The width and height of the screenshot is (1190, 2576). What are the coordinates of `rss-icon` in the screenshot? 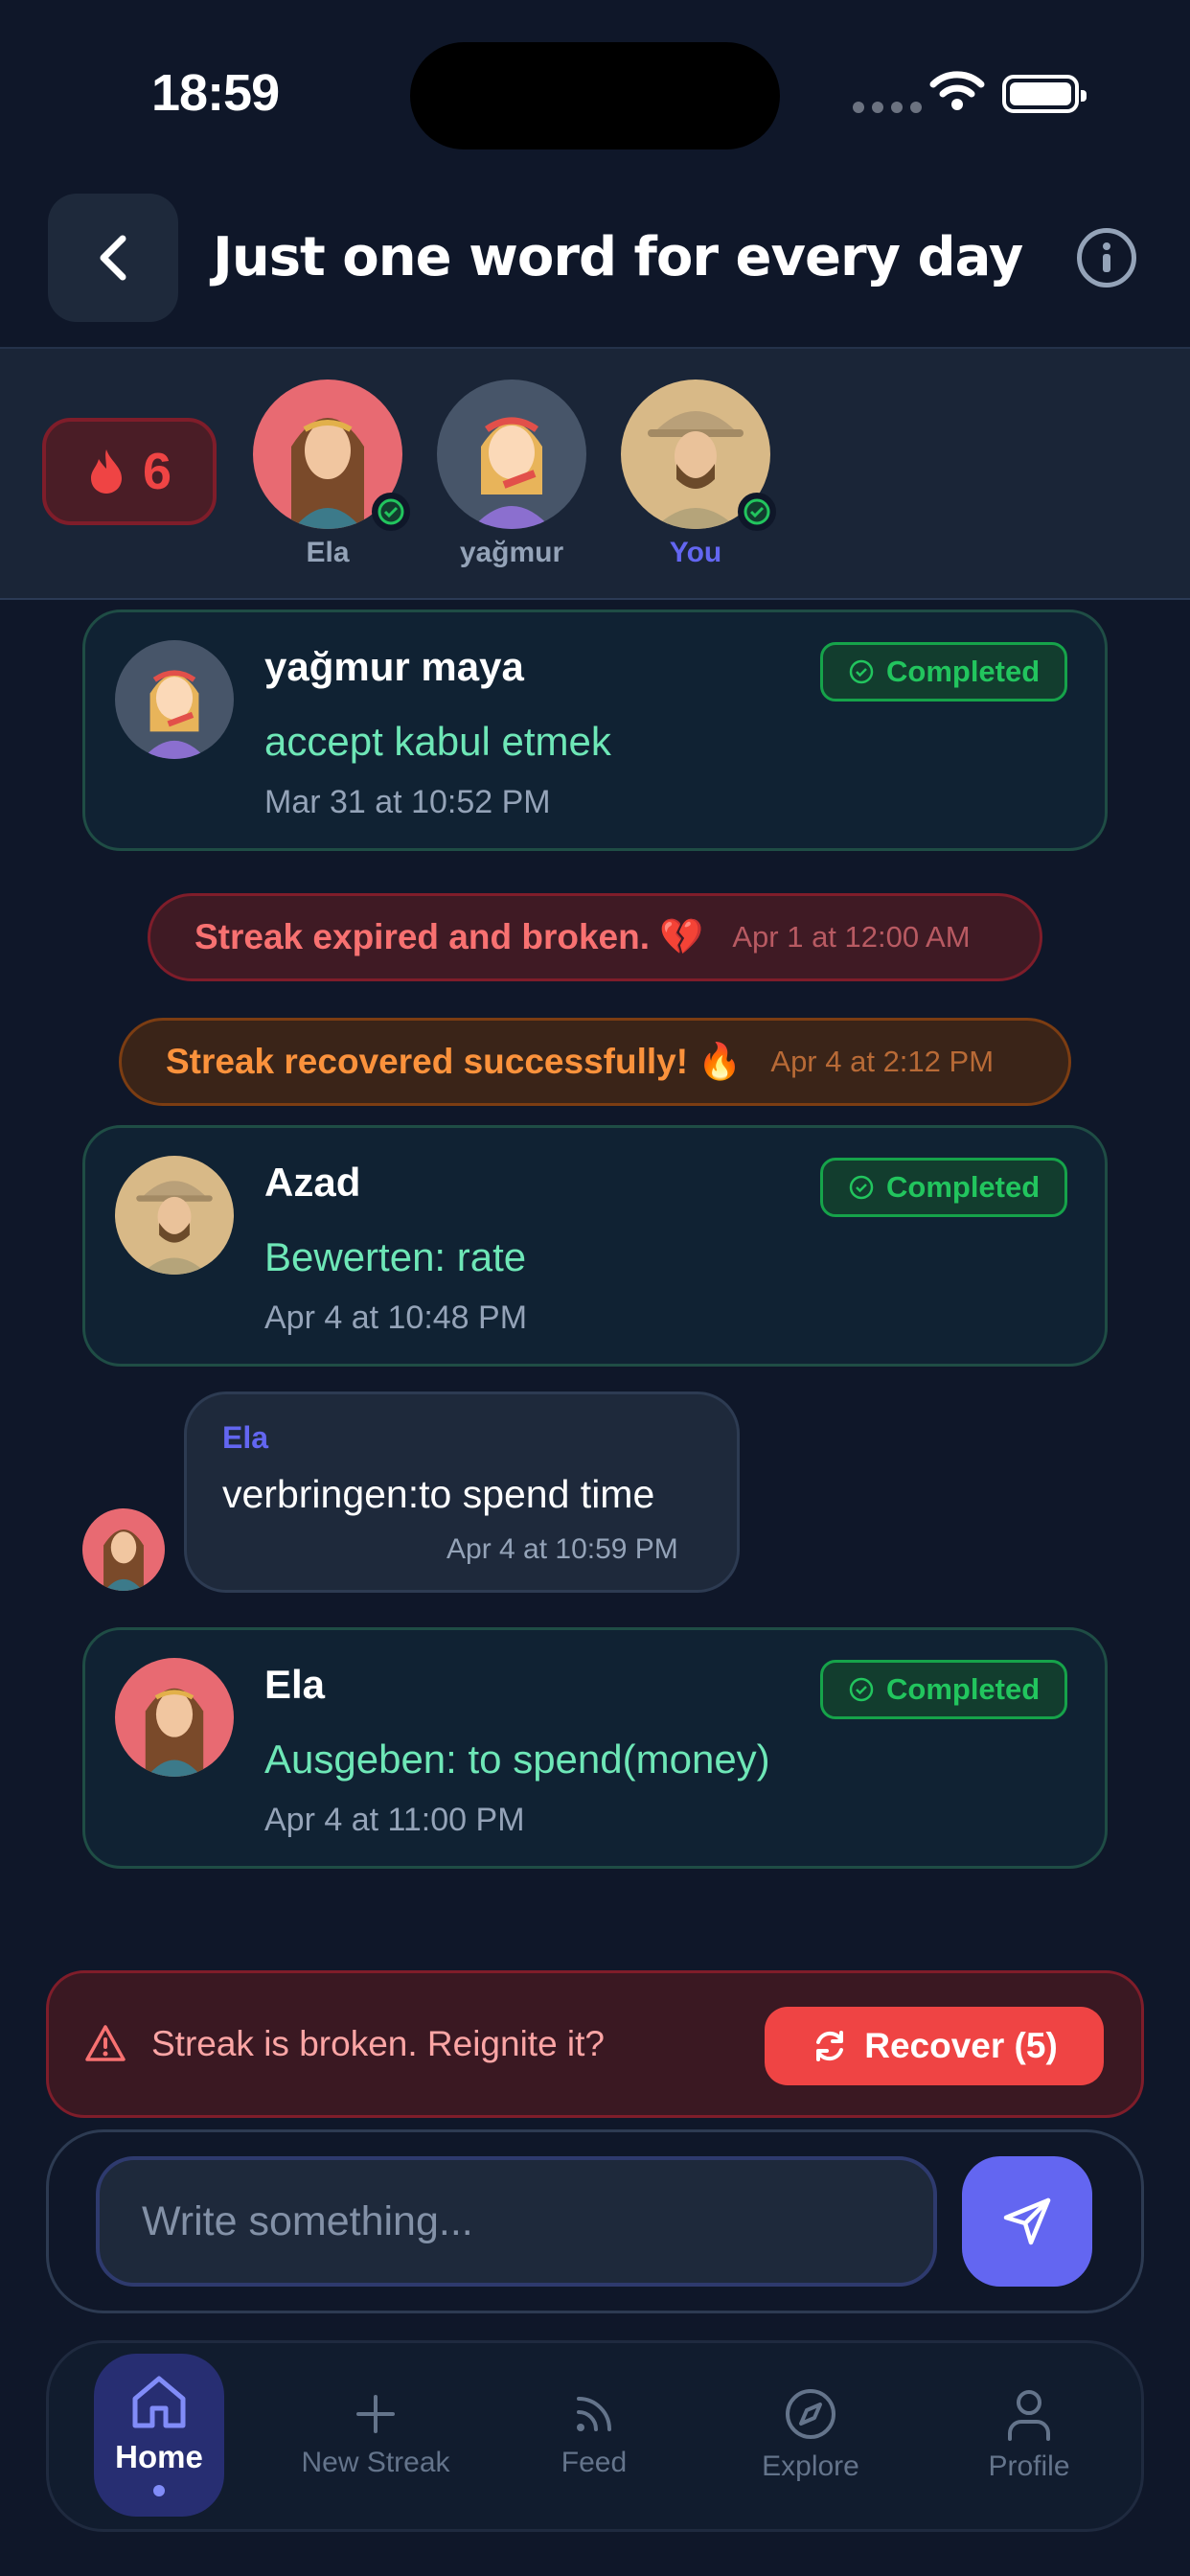 It's located at (594, 2414).